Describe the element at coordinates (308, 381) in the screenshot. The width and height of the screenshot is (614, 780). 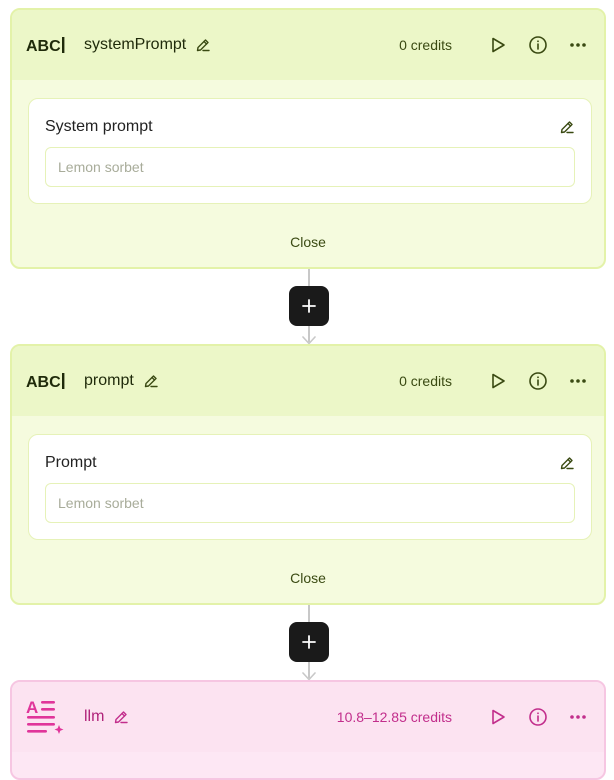
I see `node-header: ABC prompt 0 credits` at that location.